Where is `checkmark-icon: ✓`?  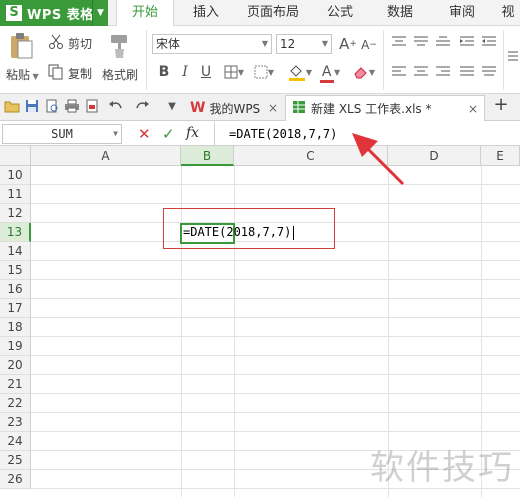 checkmark-icon: ✓ is located at coordinates (168, 134).